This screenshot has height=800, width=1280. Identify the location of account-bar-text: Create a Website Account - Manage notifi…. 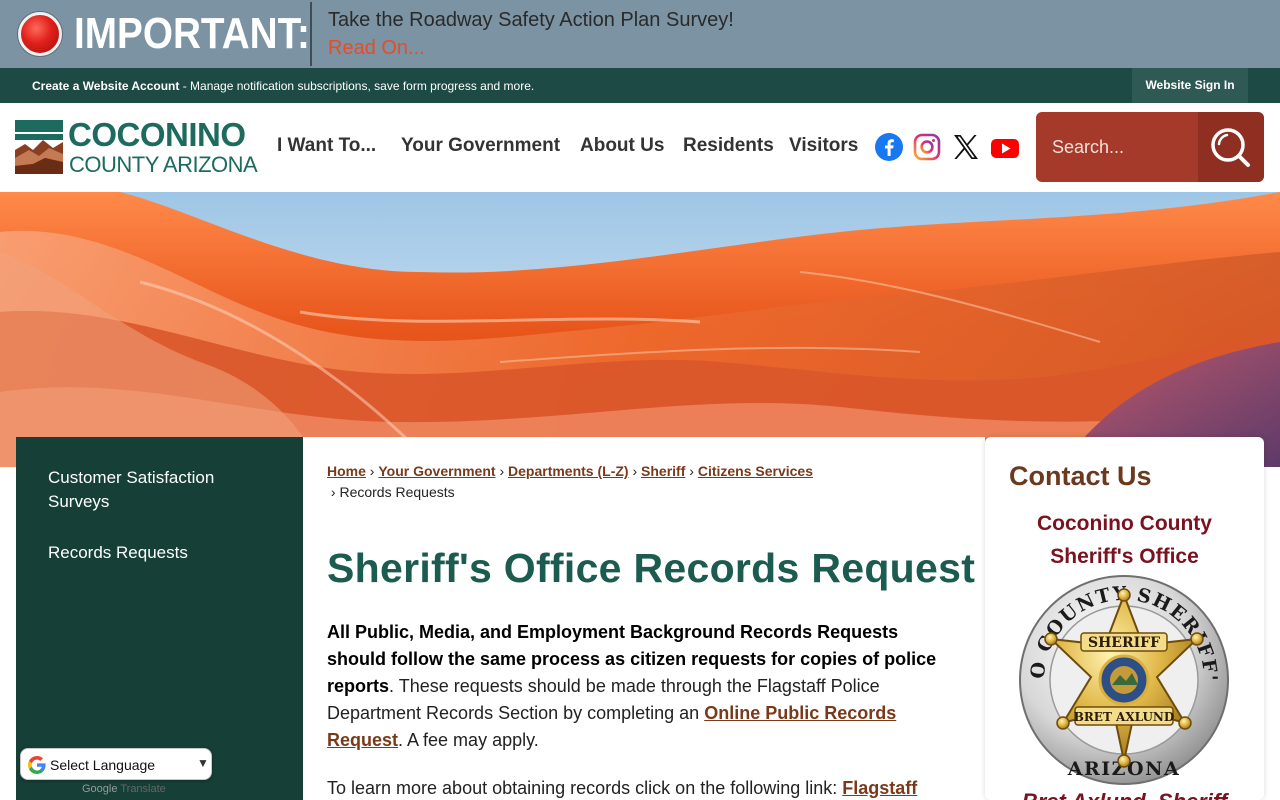
(283, 86).